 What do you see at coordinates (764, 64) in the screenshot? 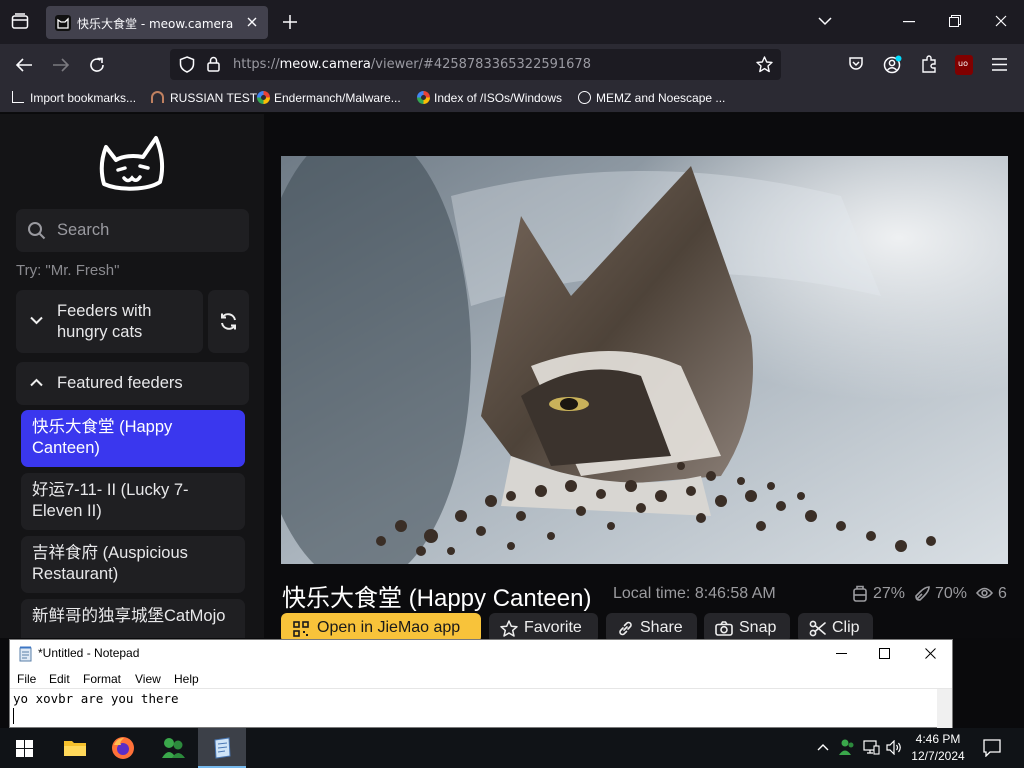
I see `bookmark-star-icon` at bounding box center [764, 64].